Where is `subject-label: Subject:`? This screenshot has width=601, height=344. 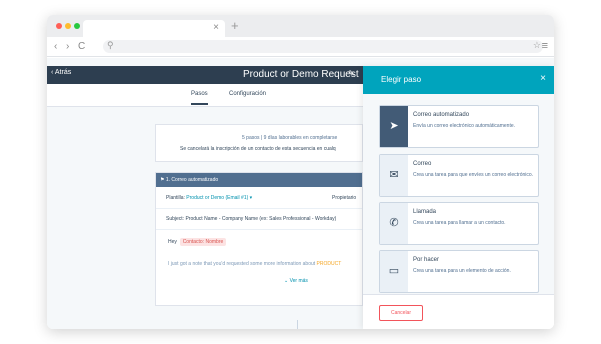 subject-label: Subject: is located at coordinates (175, 219).